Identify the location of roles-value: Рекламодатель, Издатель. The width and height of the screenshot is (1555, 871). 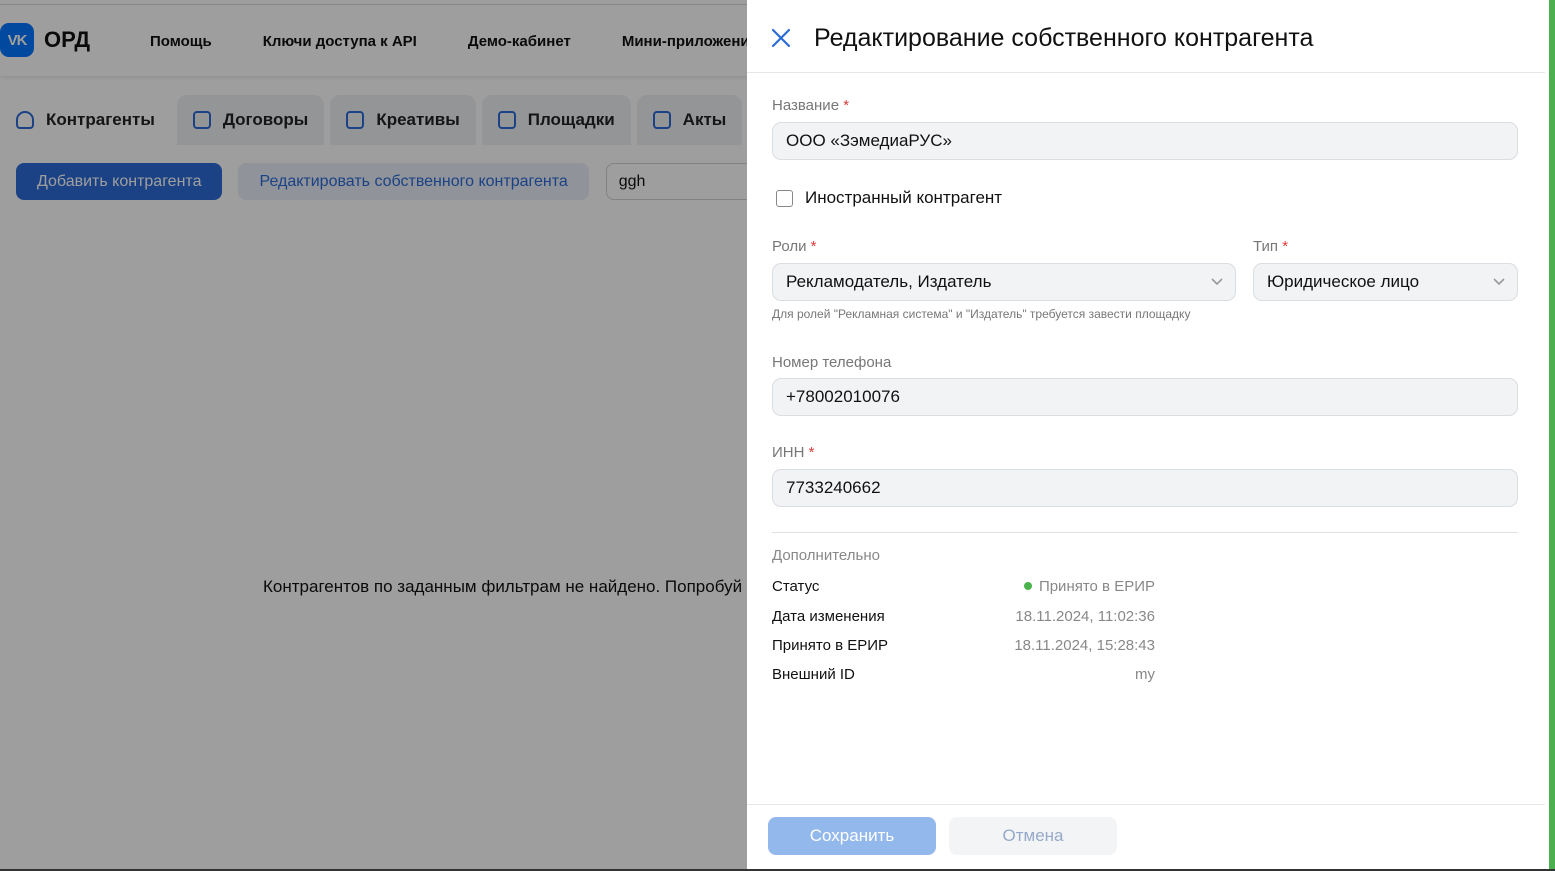
(889, 281).